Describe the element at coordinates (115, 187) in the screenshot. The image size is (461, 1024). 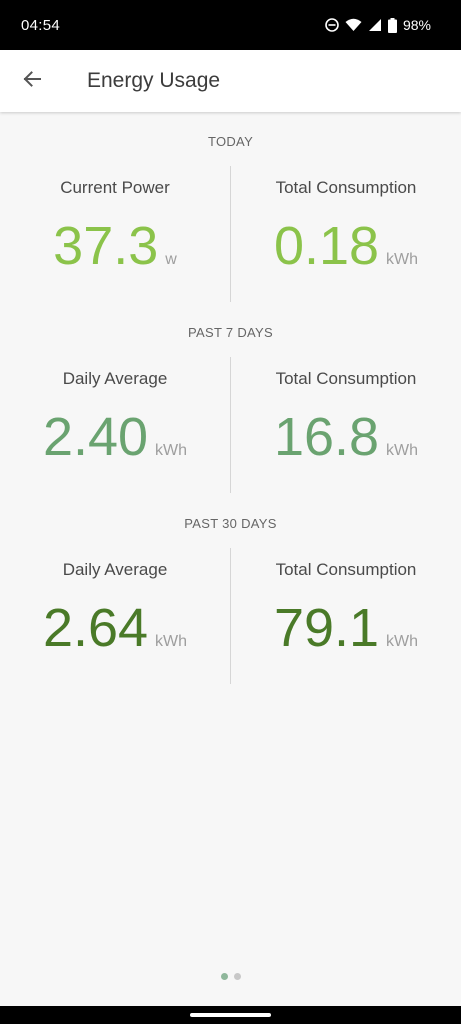
I see `stat-title: Current Power` at that location.